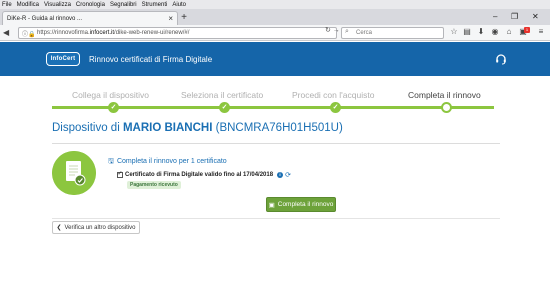  I want to click on menu-strumenti: Strumenti, so click(155, 5).